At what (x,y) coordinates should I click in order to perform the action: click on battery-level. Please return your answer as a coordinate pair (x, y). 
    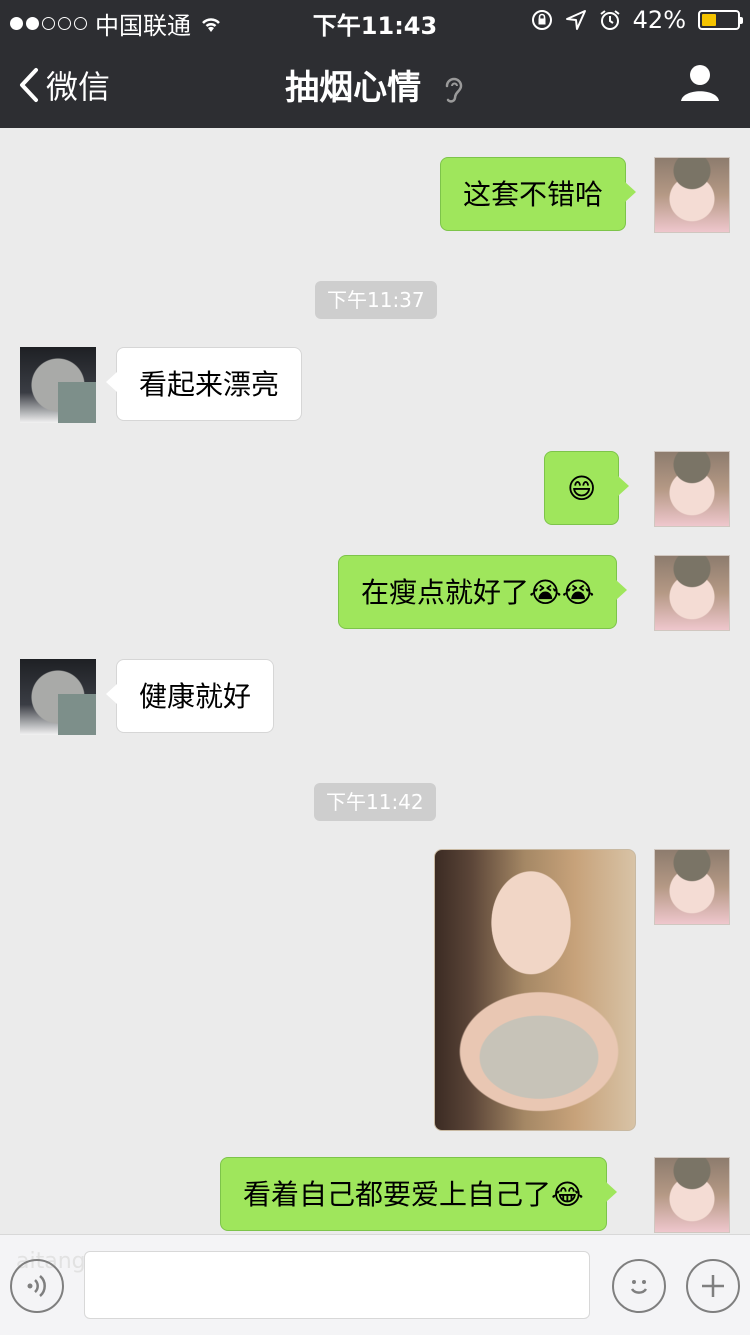
    Looking at the image, I should click on (709, 20).